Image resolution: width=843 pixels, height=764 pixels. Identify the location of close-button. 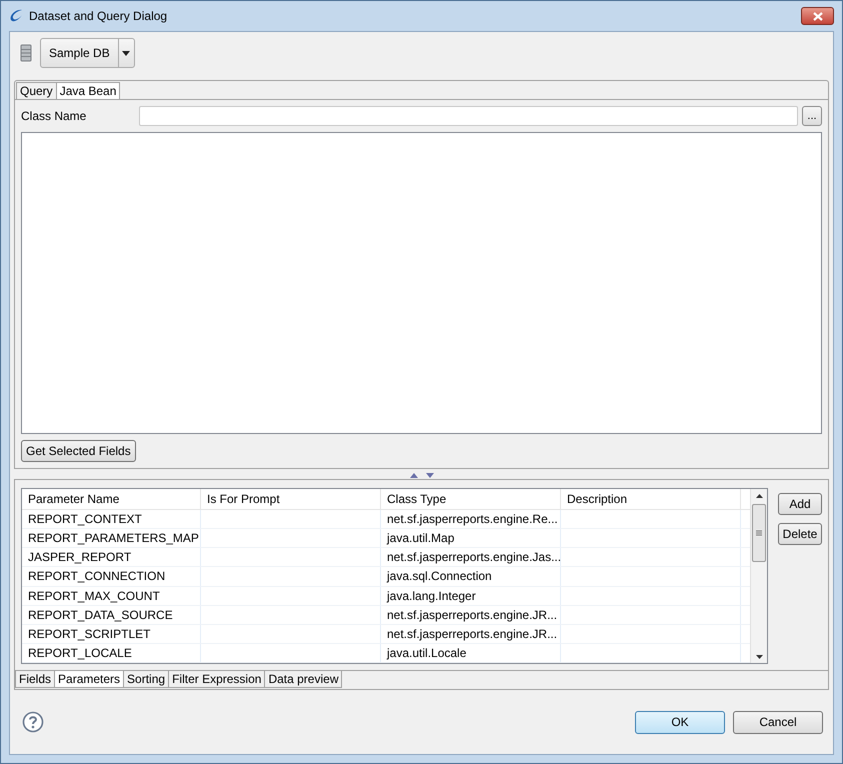
(817, 16).